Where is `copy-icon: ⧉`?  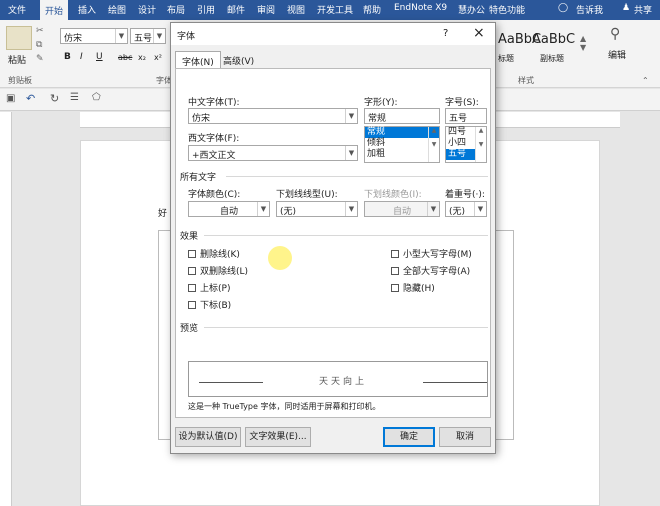
copy-icon: ⧉ is located at coordinates (39, 45).